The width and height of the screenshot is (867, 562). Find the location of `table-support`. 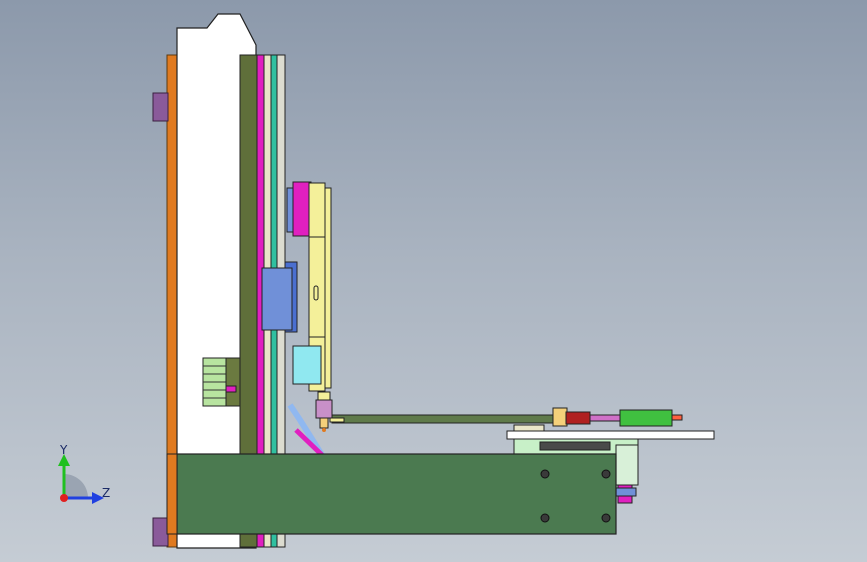

table-support is located at coordinates (529, 428).